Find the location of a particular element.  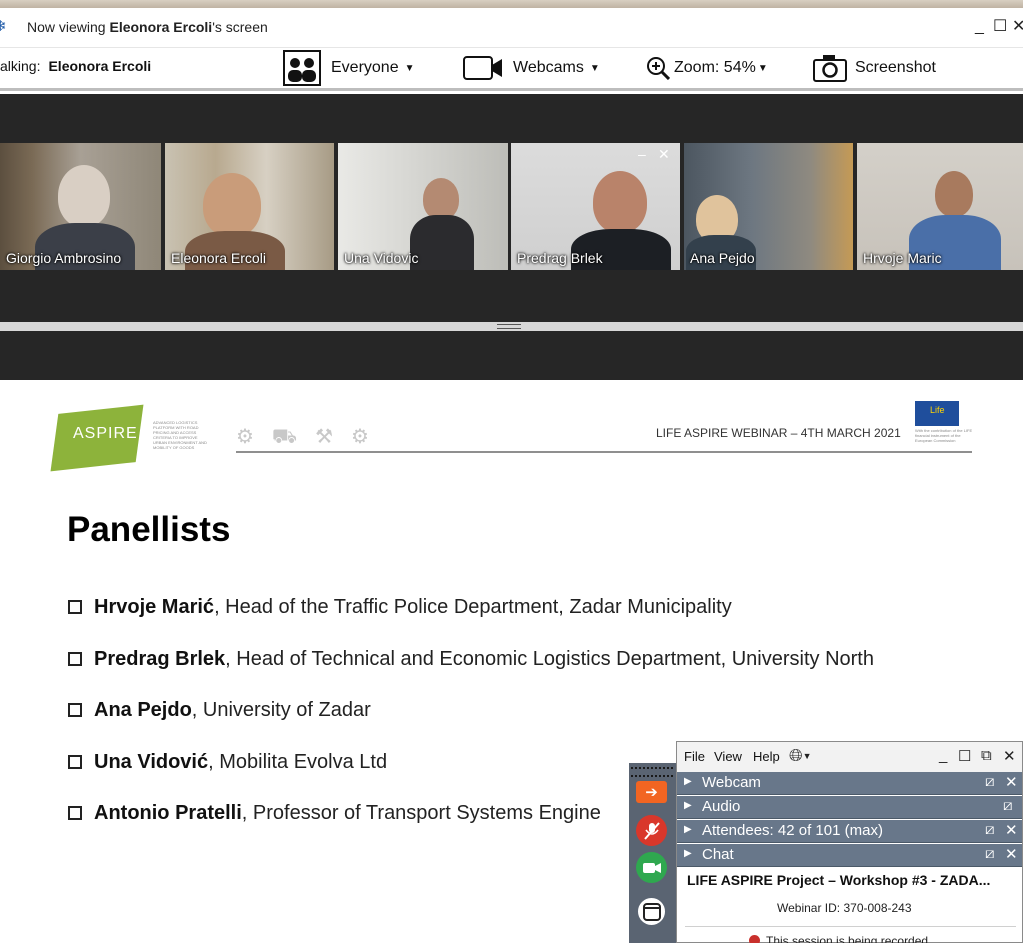

webcam-name: Predrag Brlek is located at coordinates (560, 258).